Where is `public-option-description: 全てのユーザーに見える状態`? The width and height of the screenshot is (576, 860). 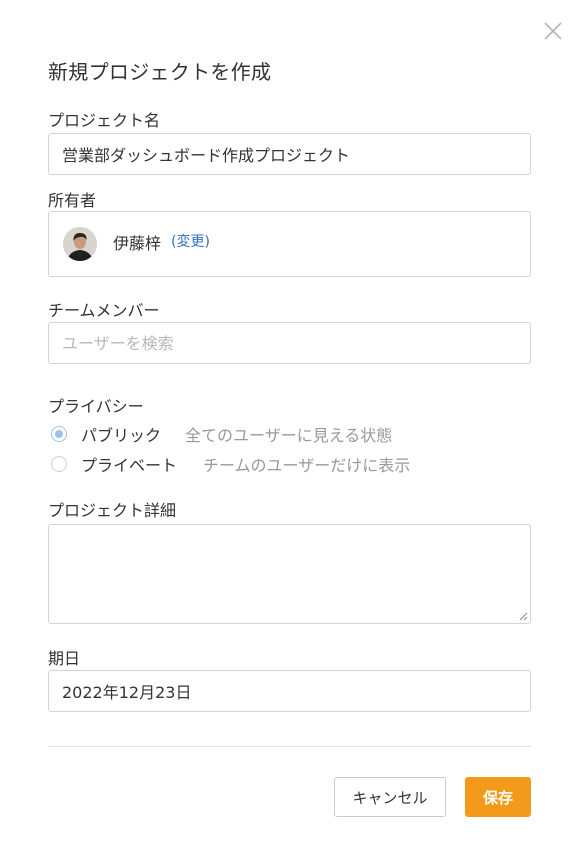 public-option-description: 全てのユーザーに見える状態 is located at coordinates (289, 435).